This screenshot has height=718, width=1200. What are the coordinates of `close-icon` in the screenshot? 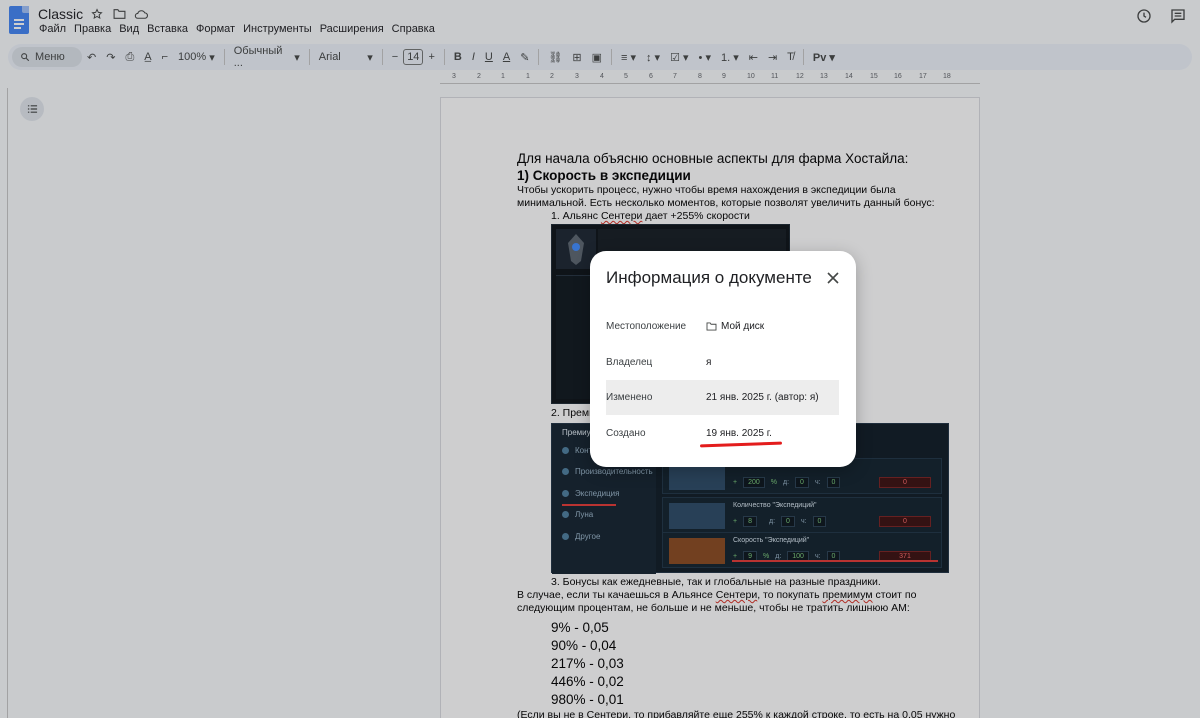 It's located at (833, 278).